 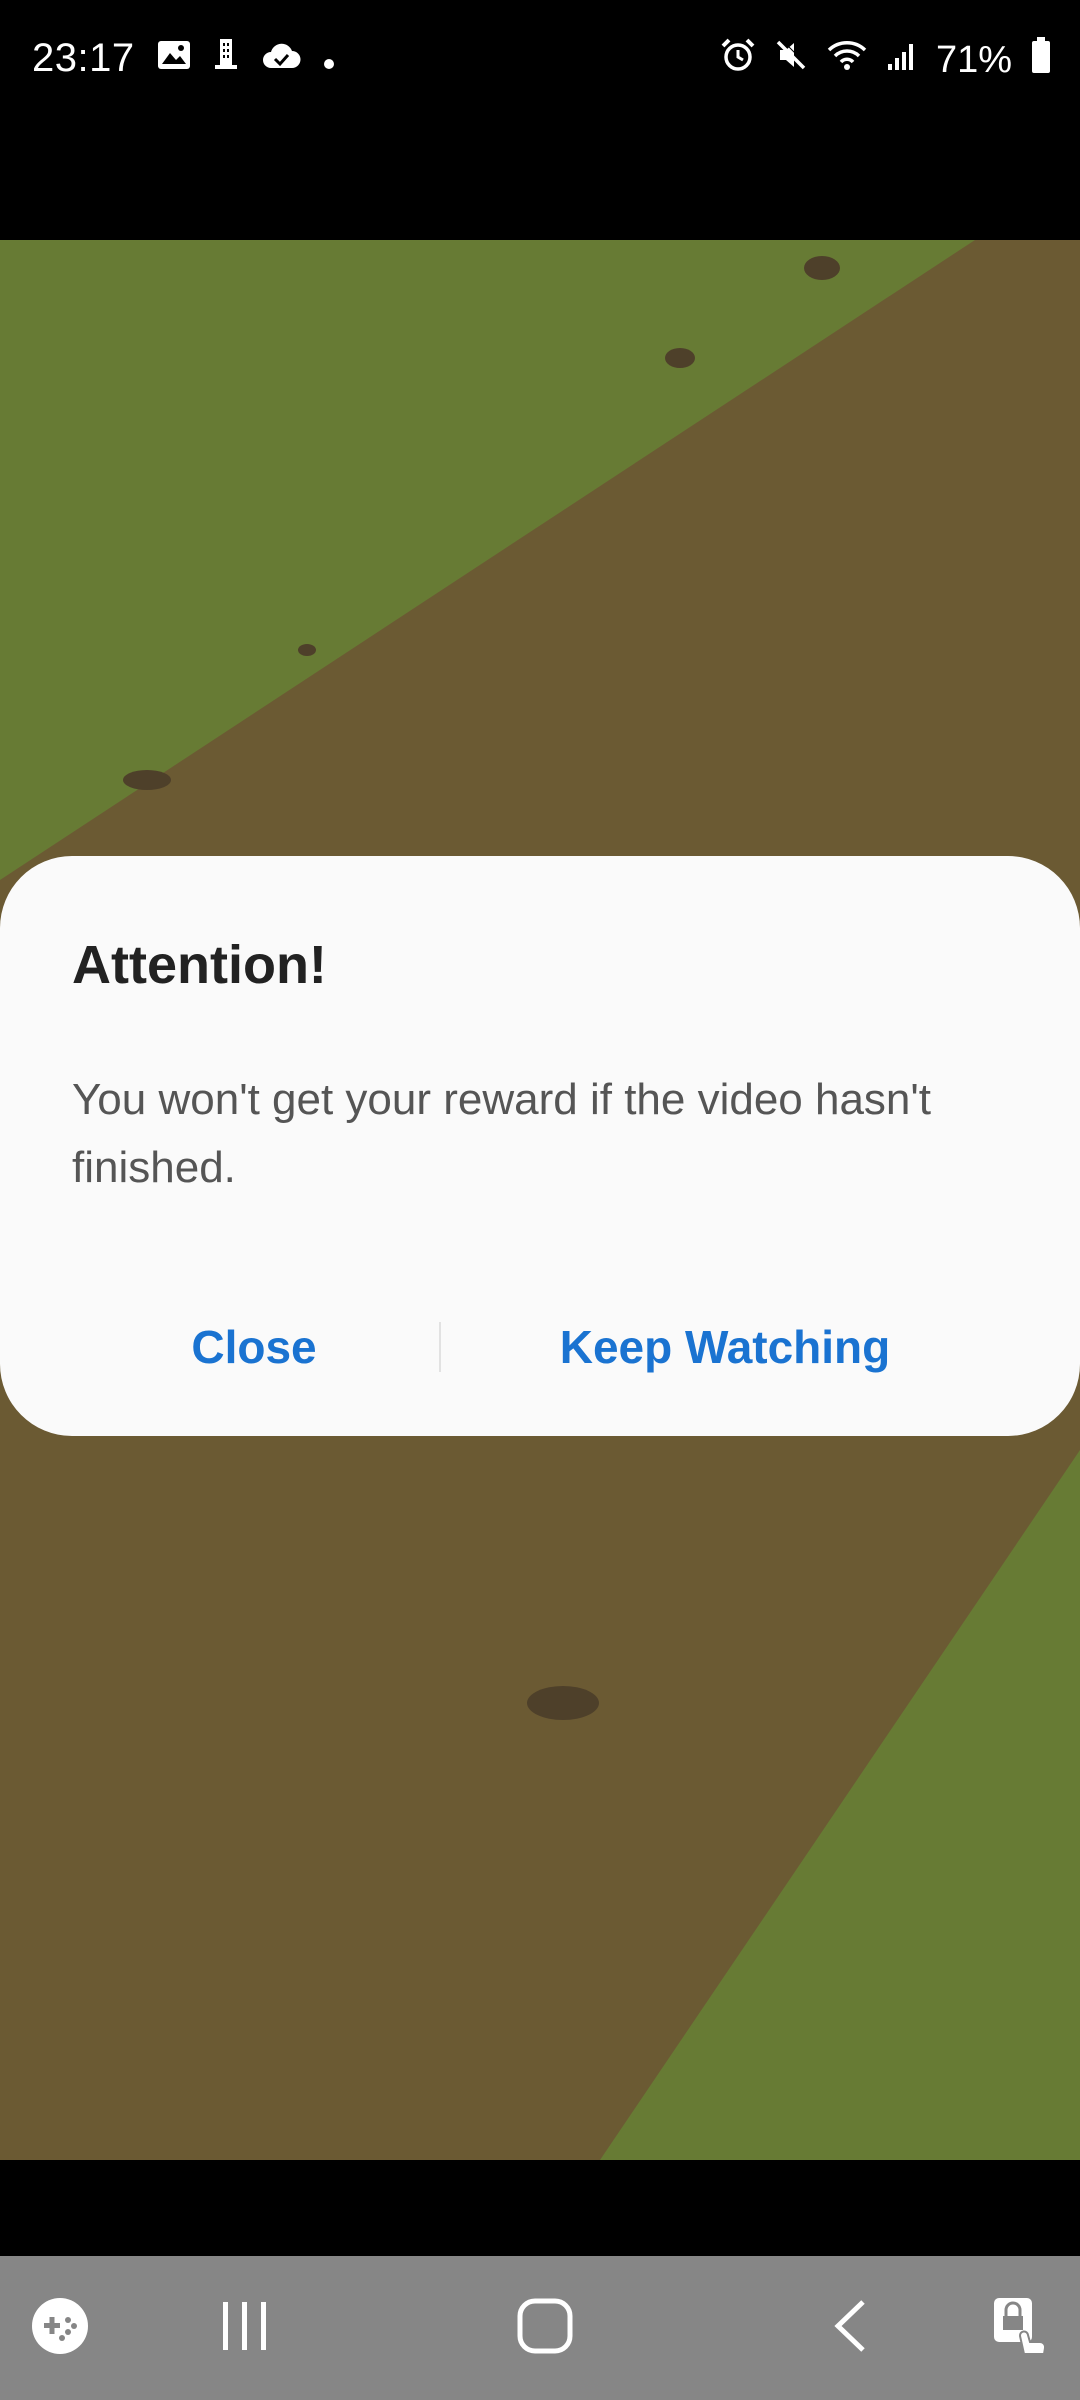 I want to click on home-button, so click(x=545, y=2328).